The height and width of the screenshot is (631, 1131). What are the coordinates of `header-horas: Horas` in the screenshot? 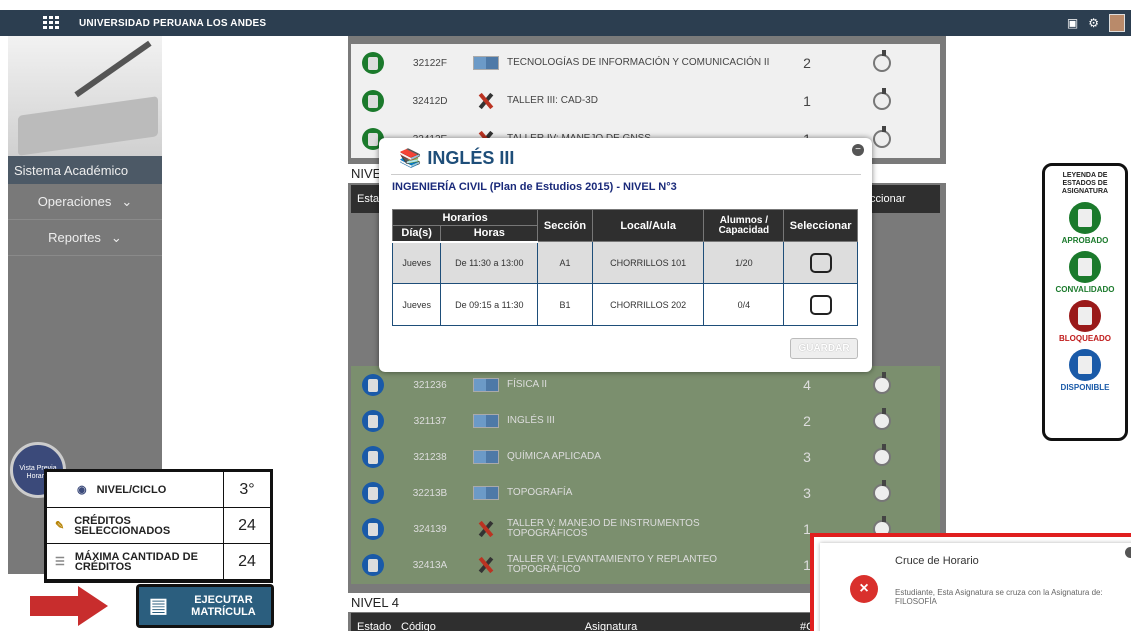 It's located at (489, 234).